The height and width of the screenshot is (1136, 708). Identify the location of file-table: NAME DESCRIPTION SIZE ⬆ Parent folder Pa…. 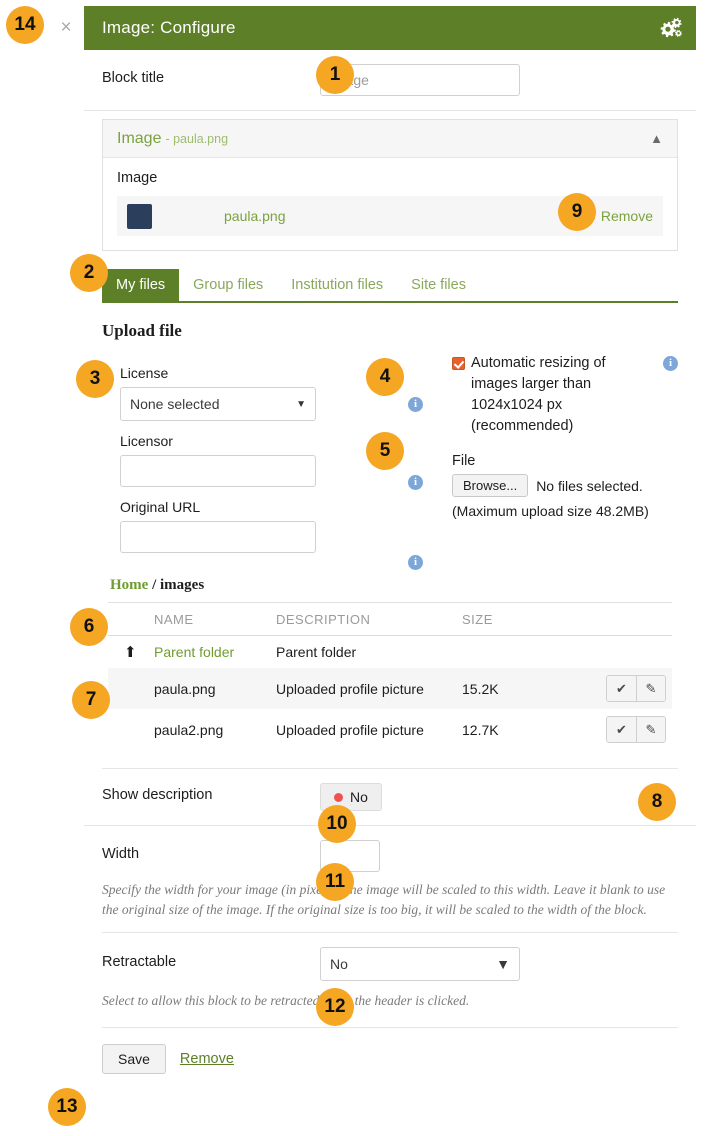
(390, 676).